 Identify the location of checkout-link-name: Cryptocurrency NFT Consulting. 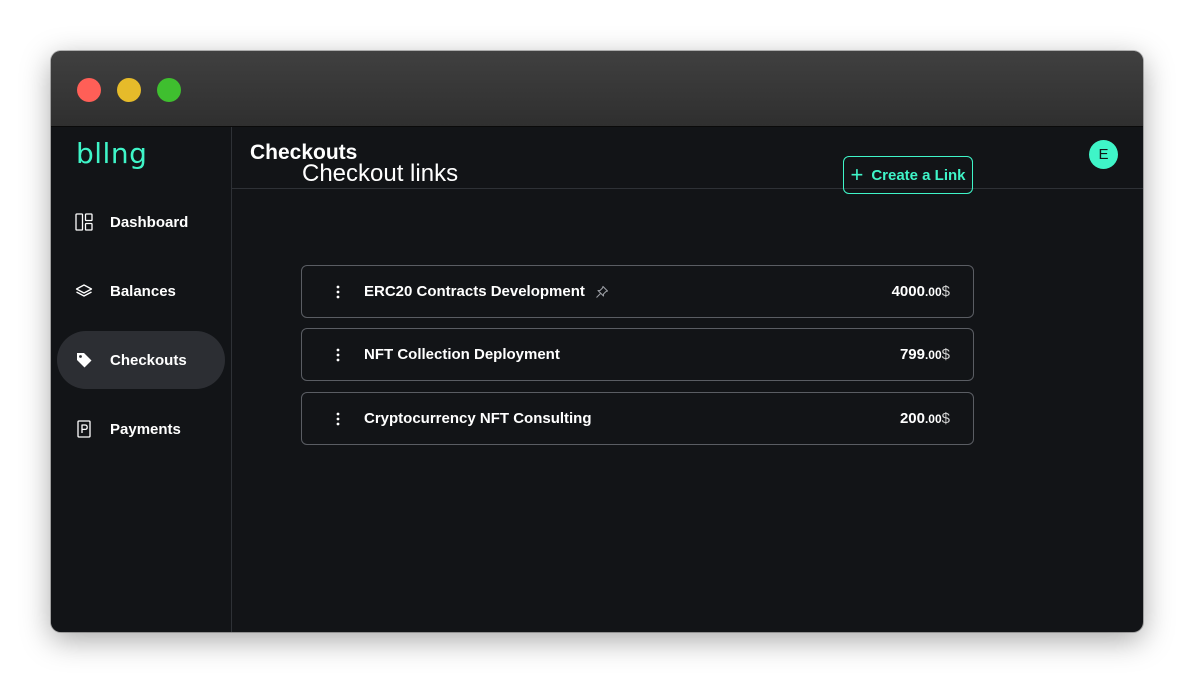
(478, 418).